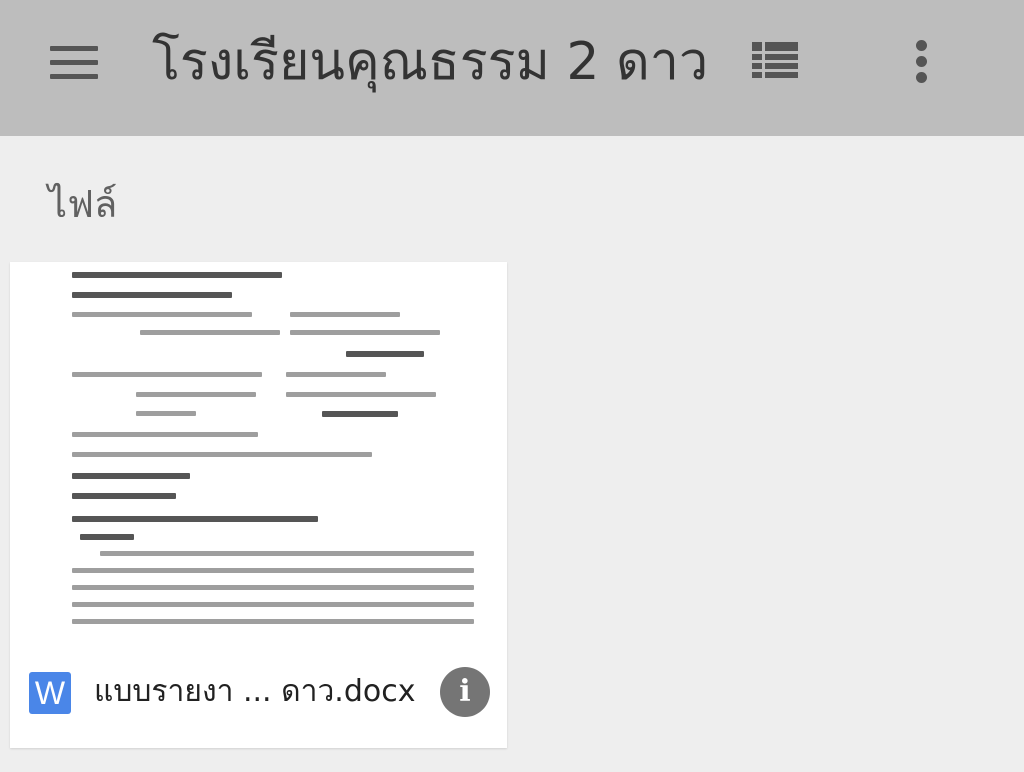 Image resolution: width=1024 pixels, height=772 pixels. Describe the element at coordinates (922, 61) in the screenshot. I see `more-vert-icon` at that location.